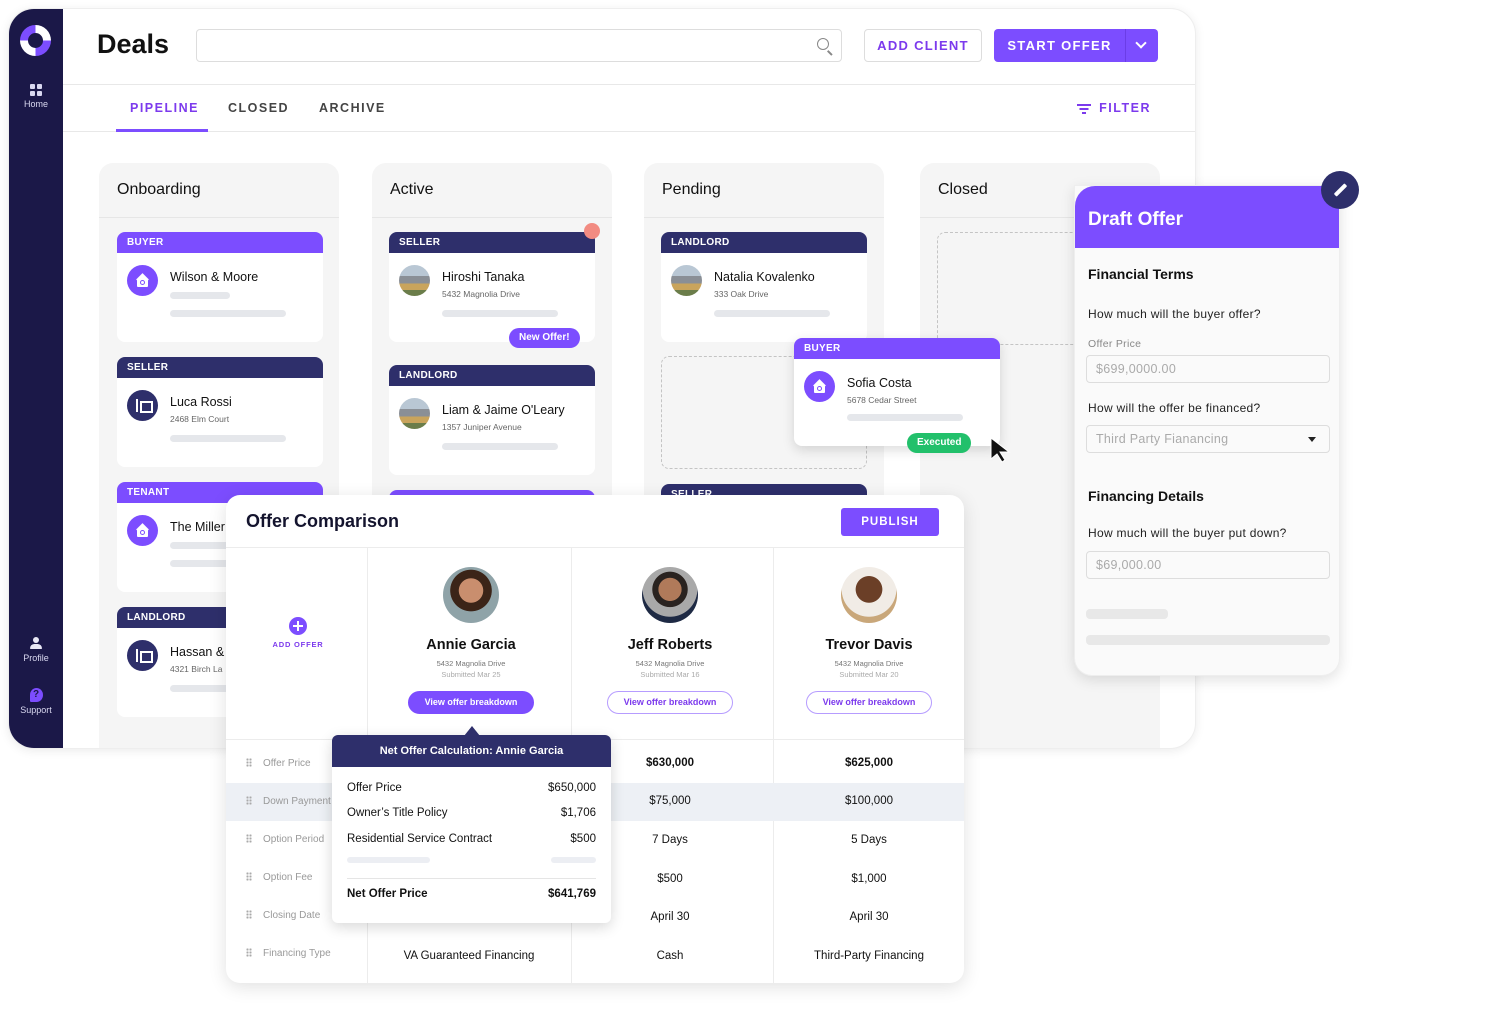  What do you see at coordinates (869, 801) in the screenshot?
I see `table-cell: $100,000` at bounding box center [869, 801].